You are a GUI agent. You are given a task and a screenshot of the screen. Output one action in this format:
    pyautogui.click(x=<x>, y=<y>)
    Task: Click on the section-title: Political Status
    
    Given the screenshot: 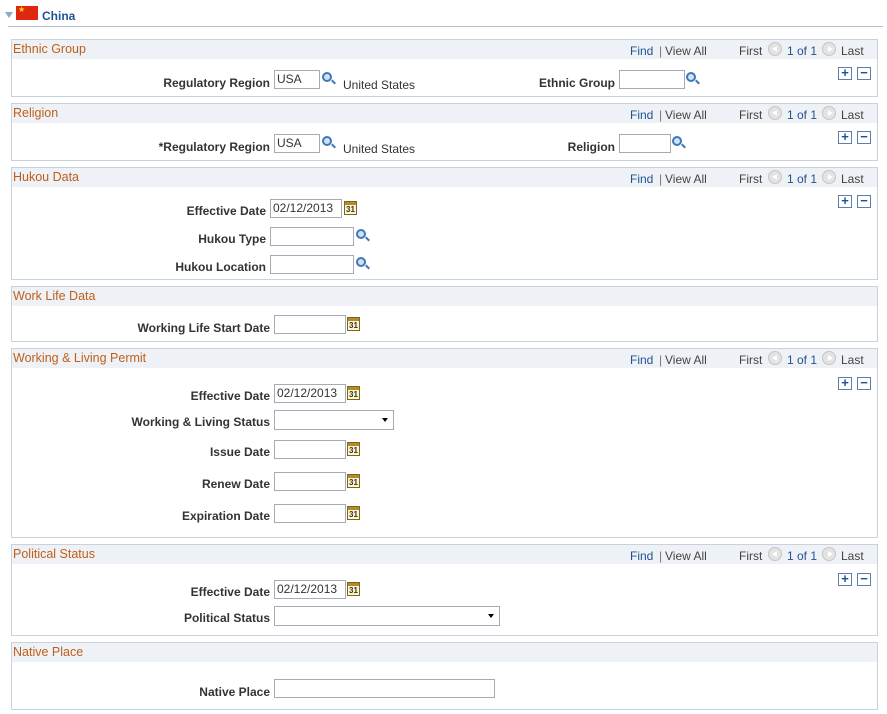 What is the action you would take?
    pyautogui.click(x=54, y=554)
    